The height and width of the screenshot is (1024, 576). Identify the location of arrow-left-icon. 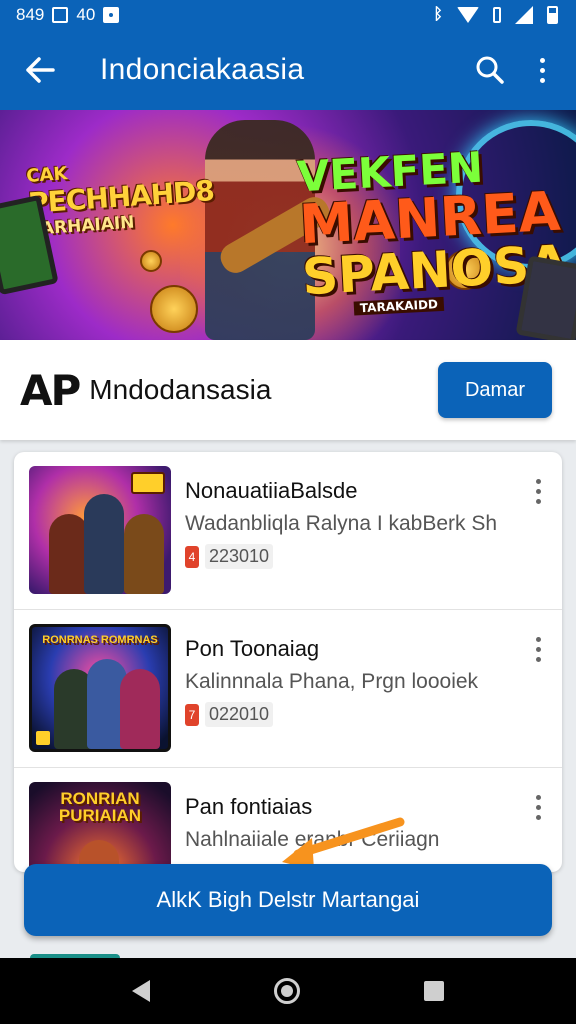
(40, 70).